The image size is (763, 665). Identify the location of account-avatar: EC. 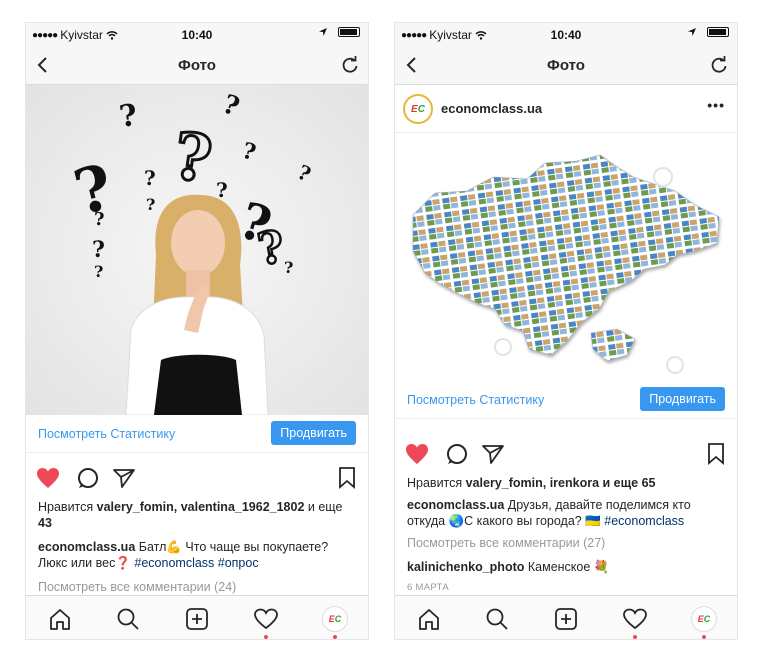
(418, 109).